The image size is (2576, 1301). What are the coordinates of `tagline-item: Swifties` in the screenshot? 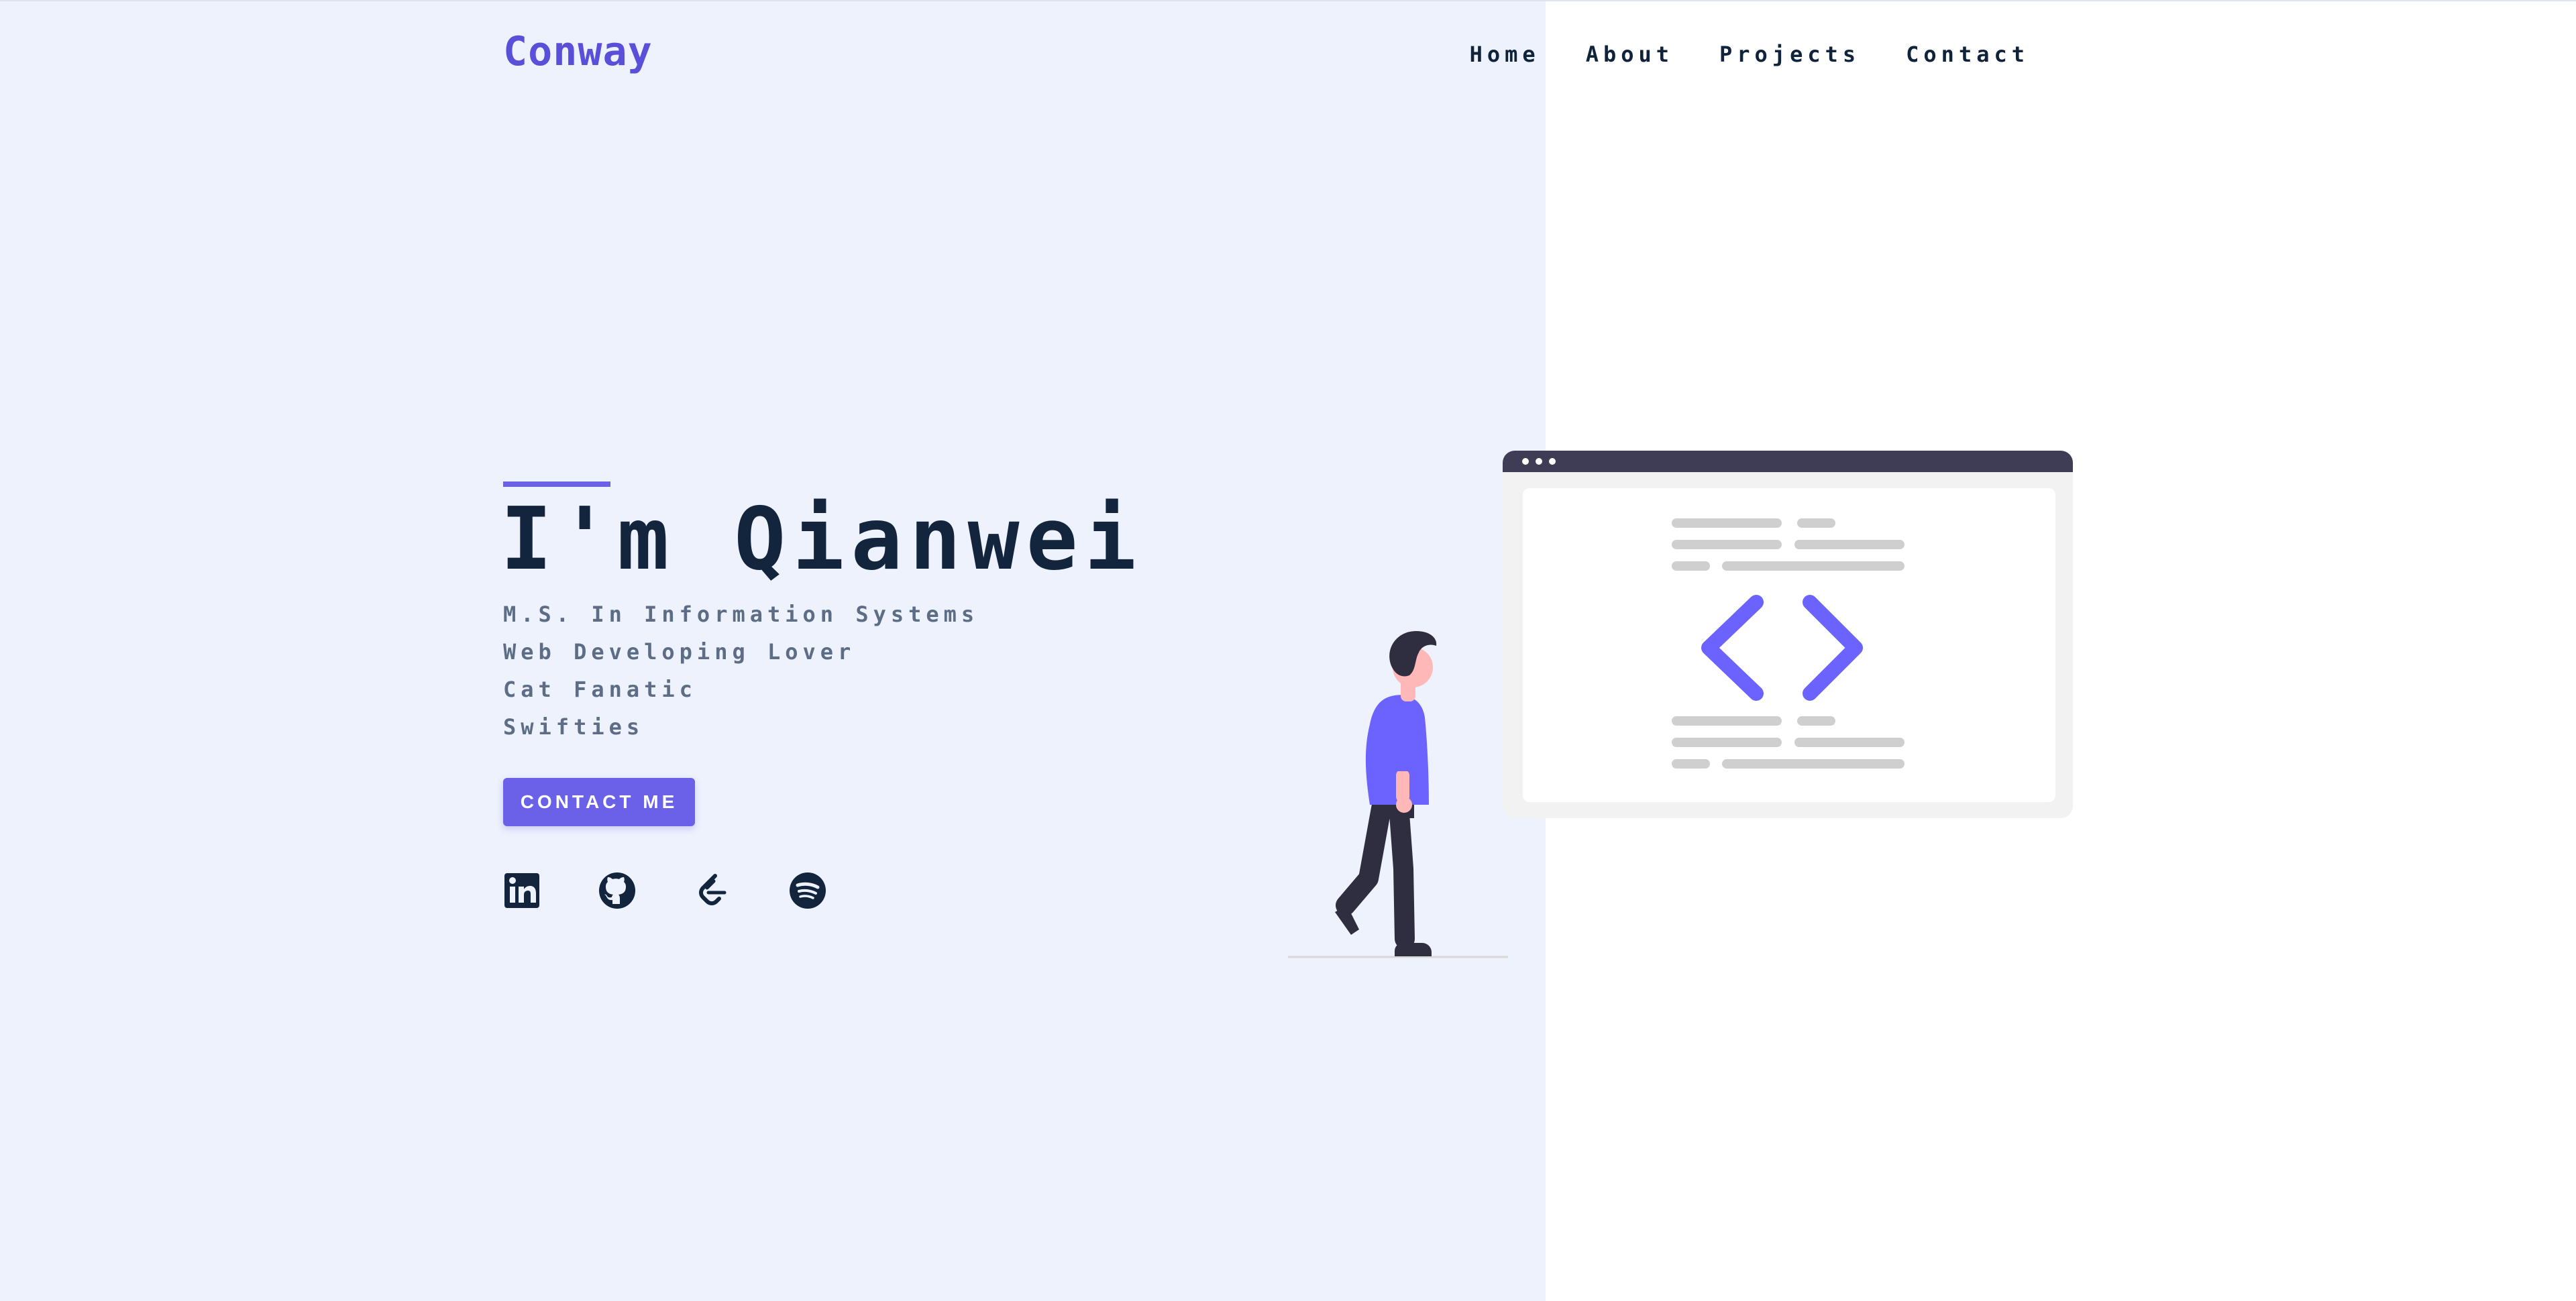 It's located at (574, 727).